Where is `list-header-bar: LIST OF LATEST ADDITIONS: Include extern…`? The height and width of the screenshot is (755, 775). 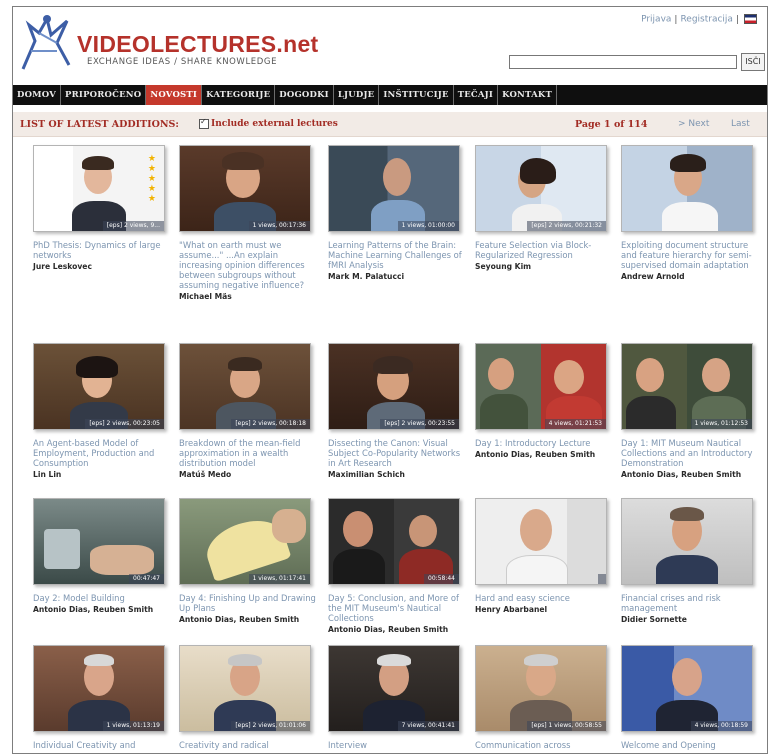
list-header-bar: LIST OF LATEST ADDITIONS: Include extern… is located at coordinates (390, 124).